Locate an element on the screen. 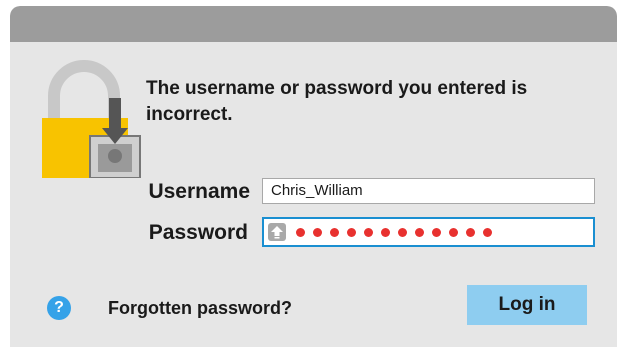 The height and width of the screenshot is (347, 620). title-bar is located at coordinates (313, 24).